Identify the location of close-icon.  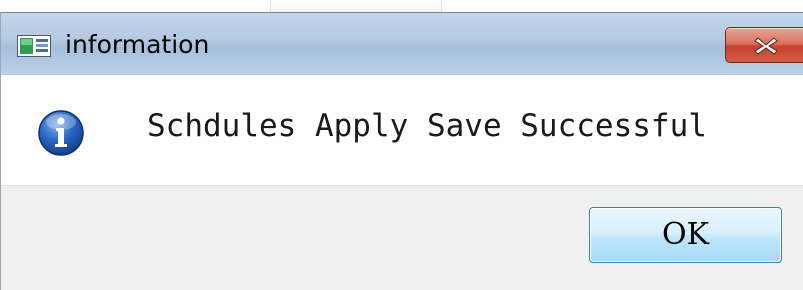
(766, 46).